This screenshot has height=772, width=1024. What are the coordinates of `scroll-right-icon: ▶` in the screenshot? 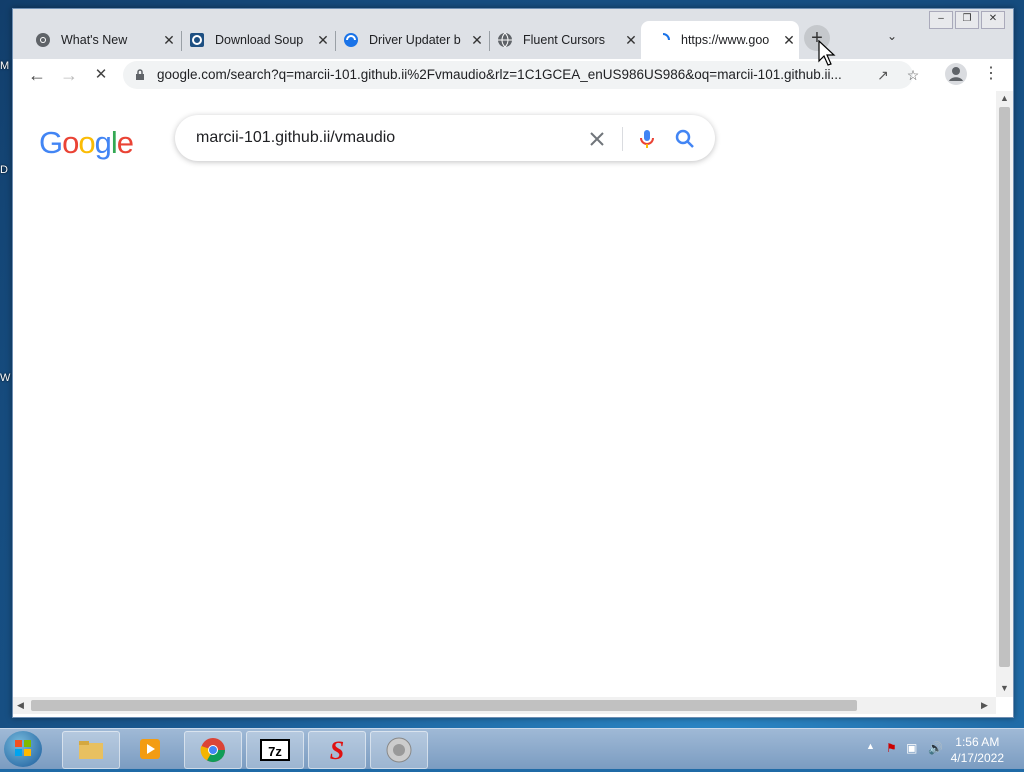 It's located at (984, 705).